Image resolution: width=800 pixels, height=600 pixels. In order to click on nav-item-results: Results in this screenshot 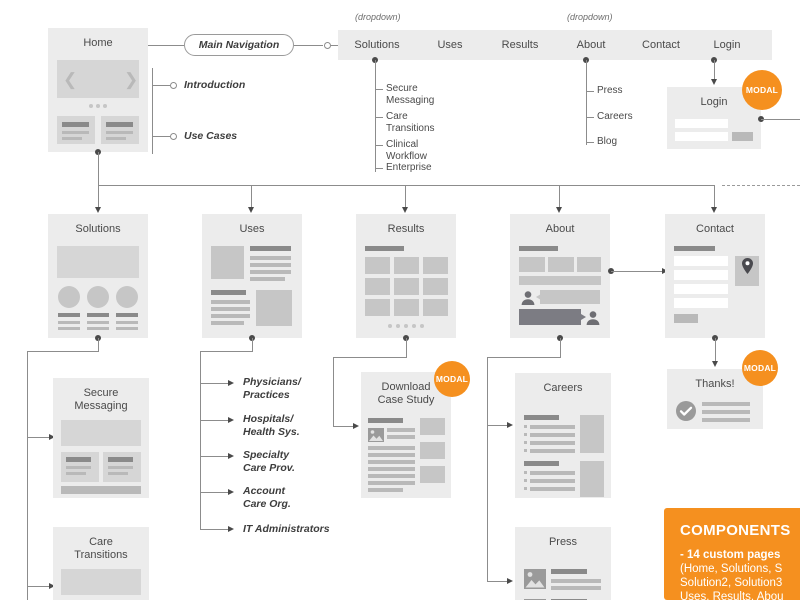, I will do `click(520, 45)`.